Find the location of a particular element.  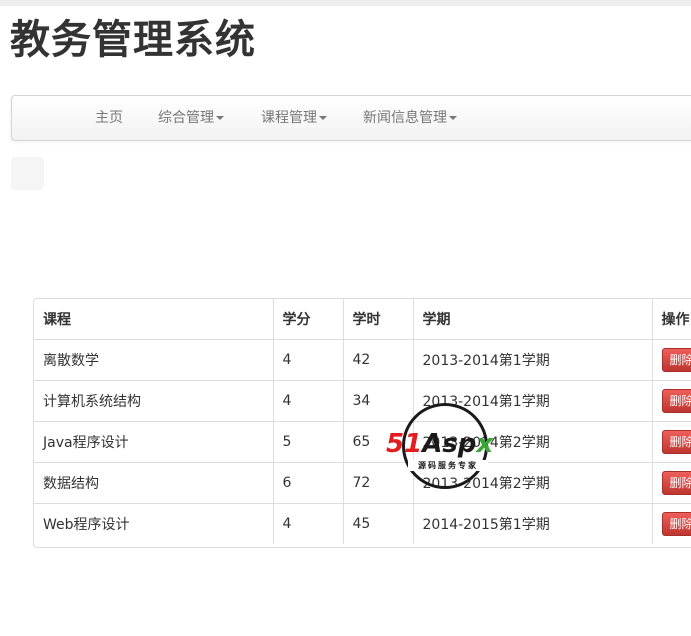

nav-item-course-management: 课程管理 is located at coordinates (294, 118).